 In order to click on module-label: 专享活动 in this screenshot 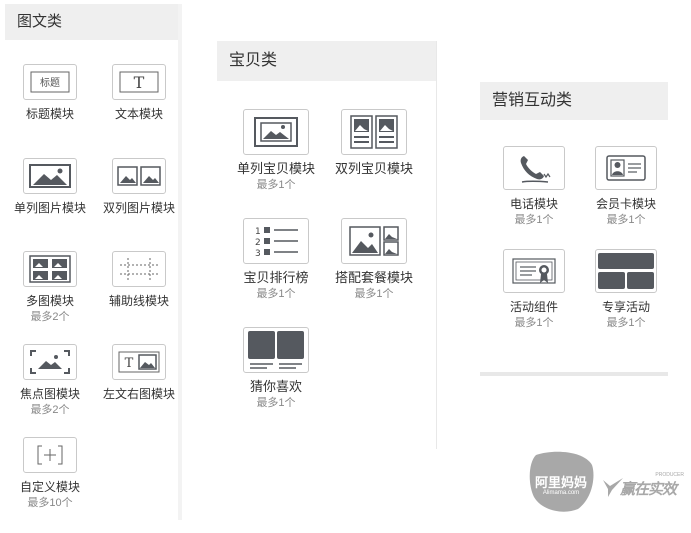, I will do `click(625, 307)`.